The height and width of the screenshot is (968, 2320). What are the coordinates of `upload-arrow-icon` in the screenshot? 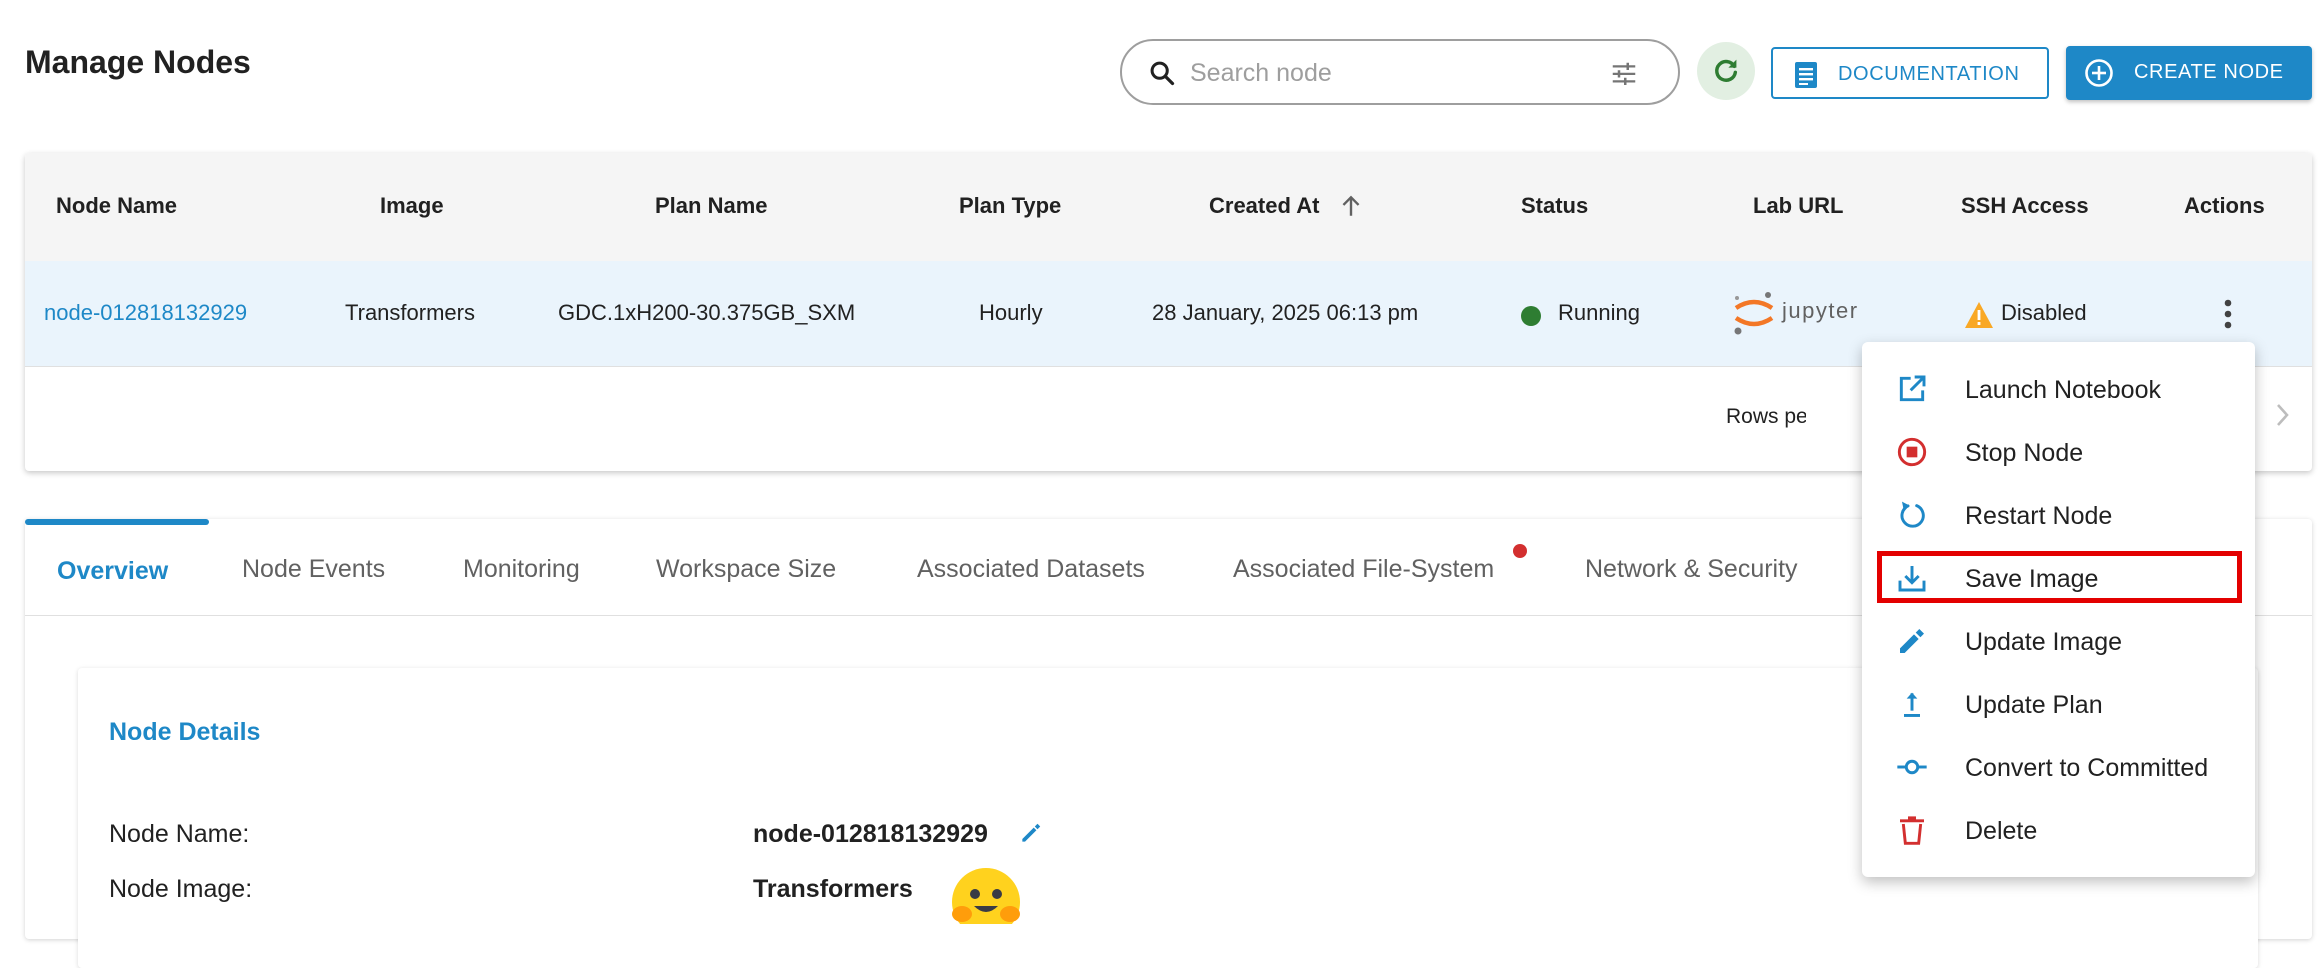 It's located at (1912, 706).